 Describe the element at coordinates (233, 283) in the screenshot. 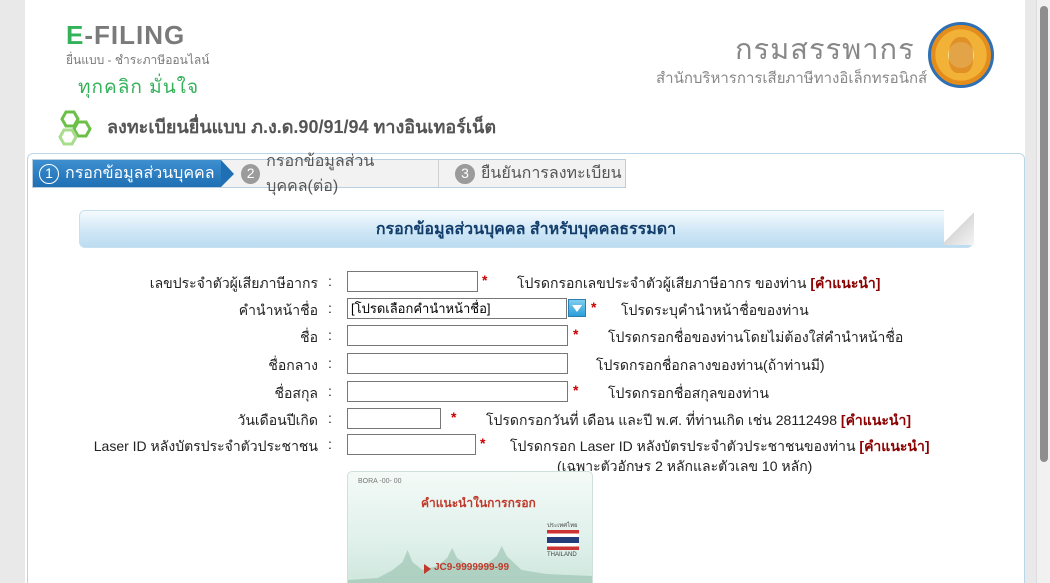

I see `tax-id-label: เลขประจำตัวผู้เสียภาษีอากร` at that location.